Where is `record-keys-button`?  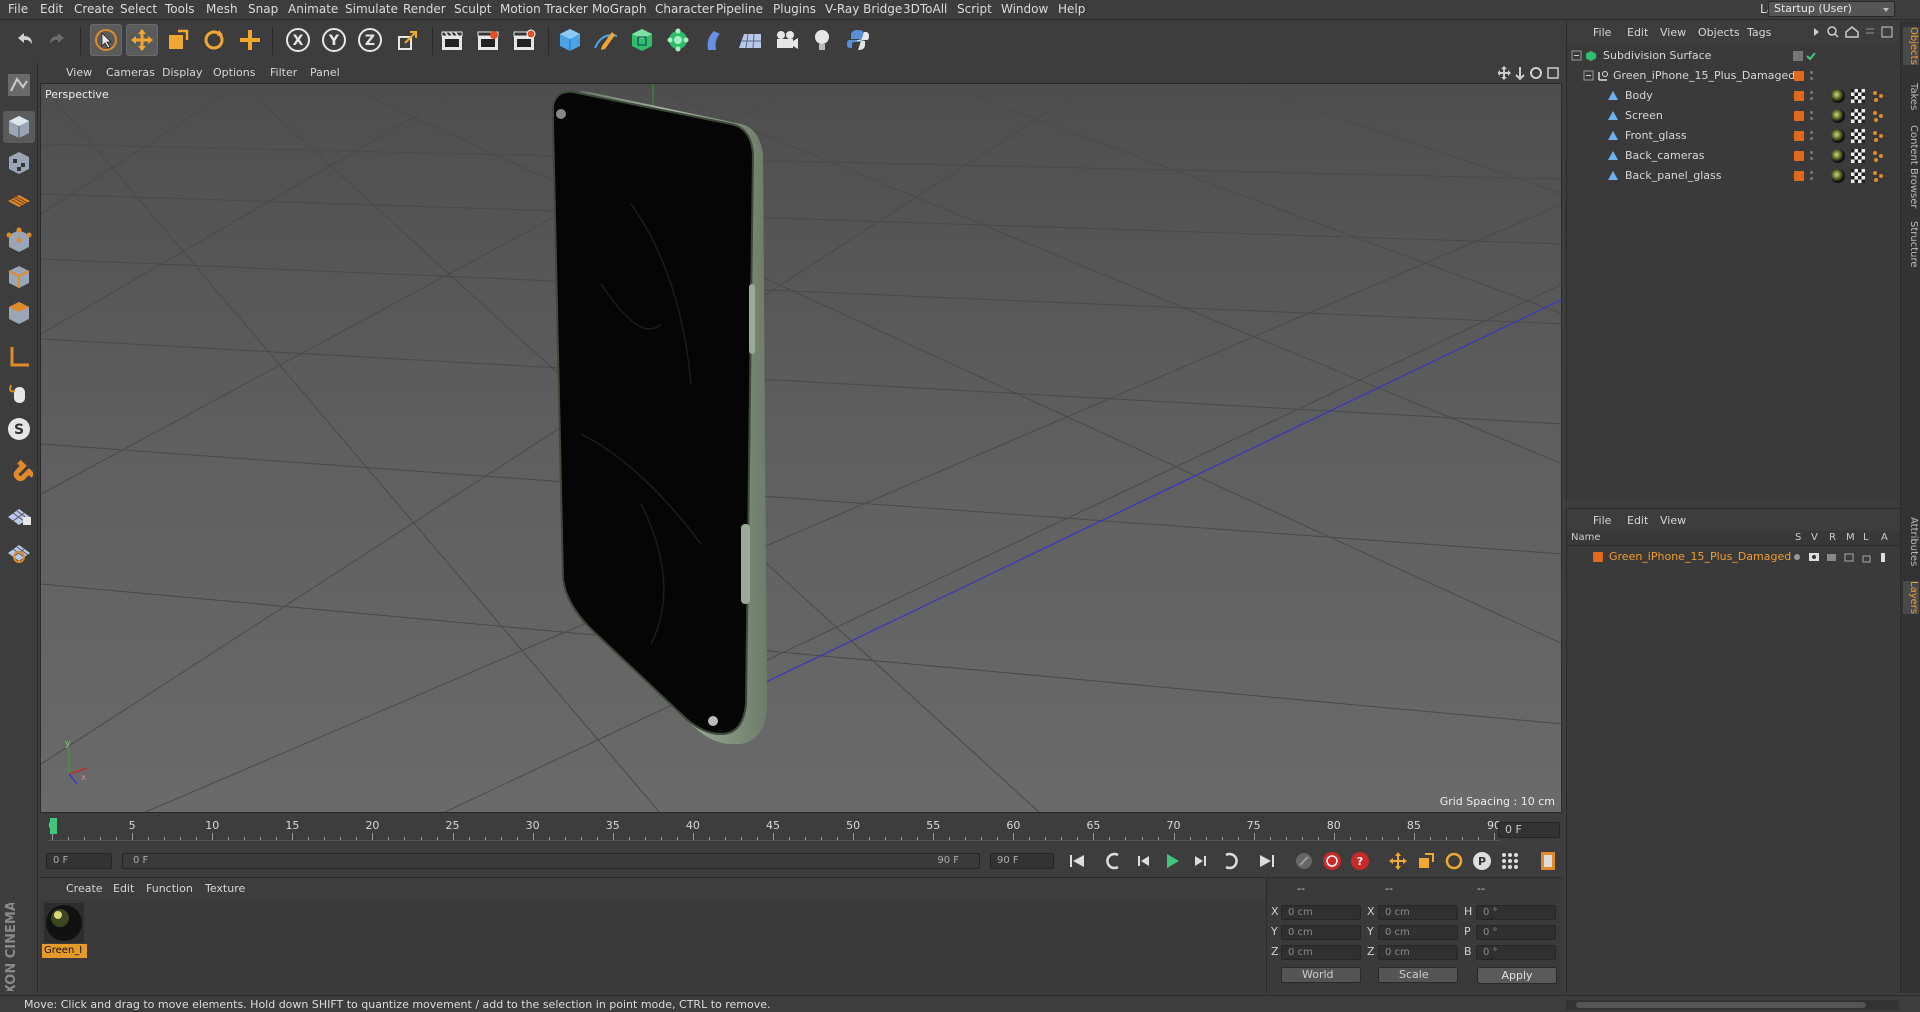
record-keys-button is located at coordinates (1332, 861).